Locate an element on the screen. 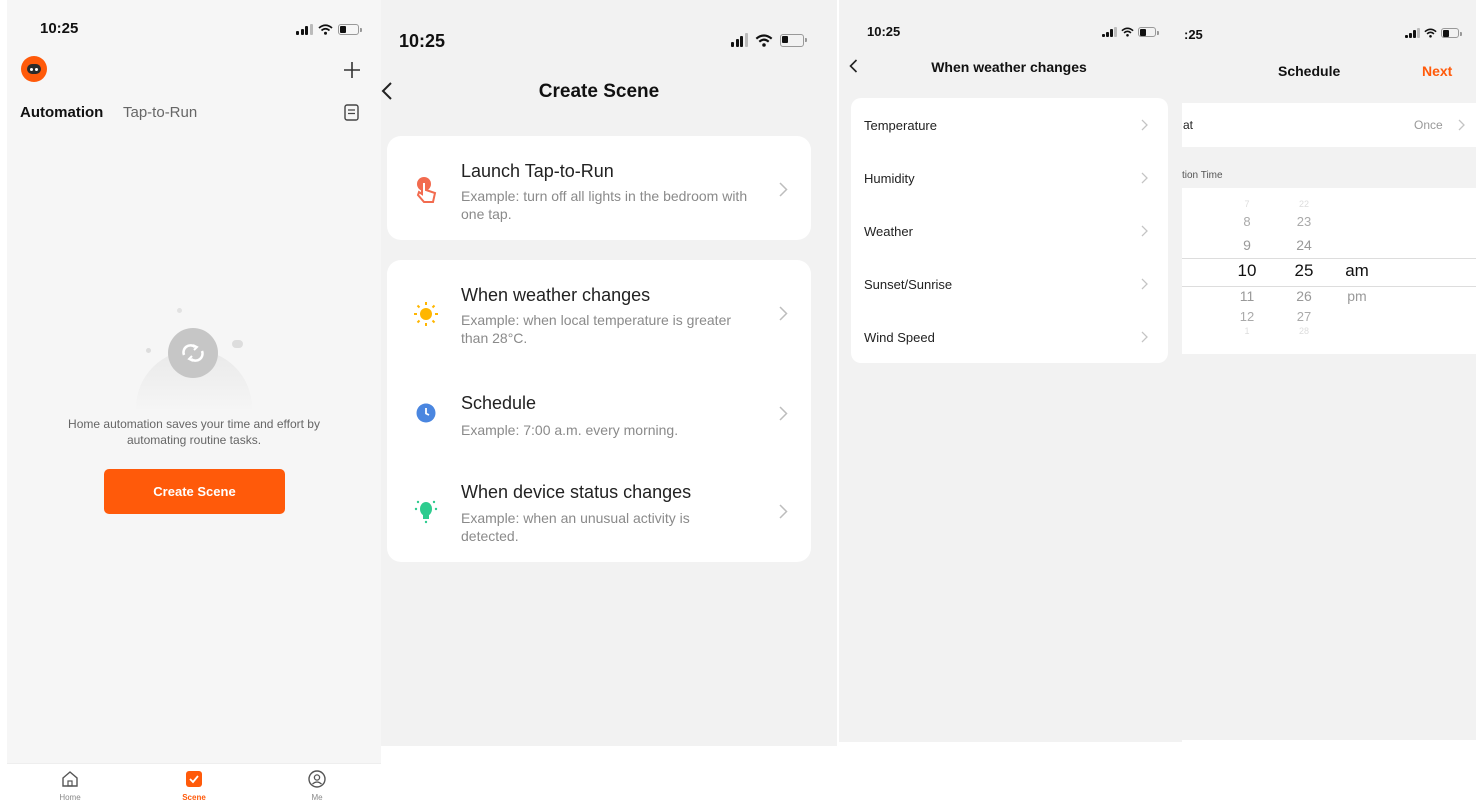  sync-icon is located at coordinates (193, 353).